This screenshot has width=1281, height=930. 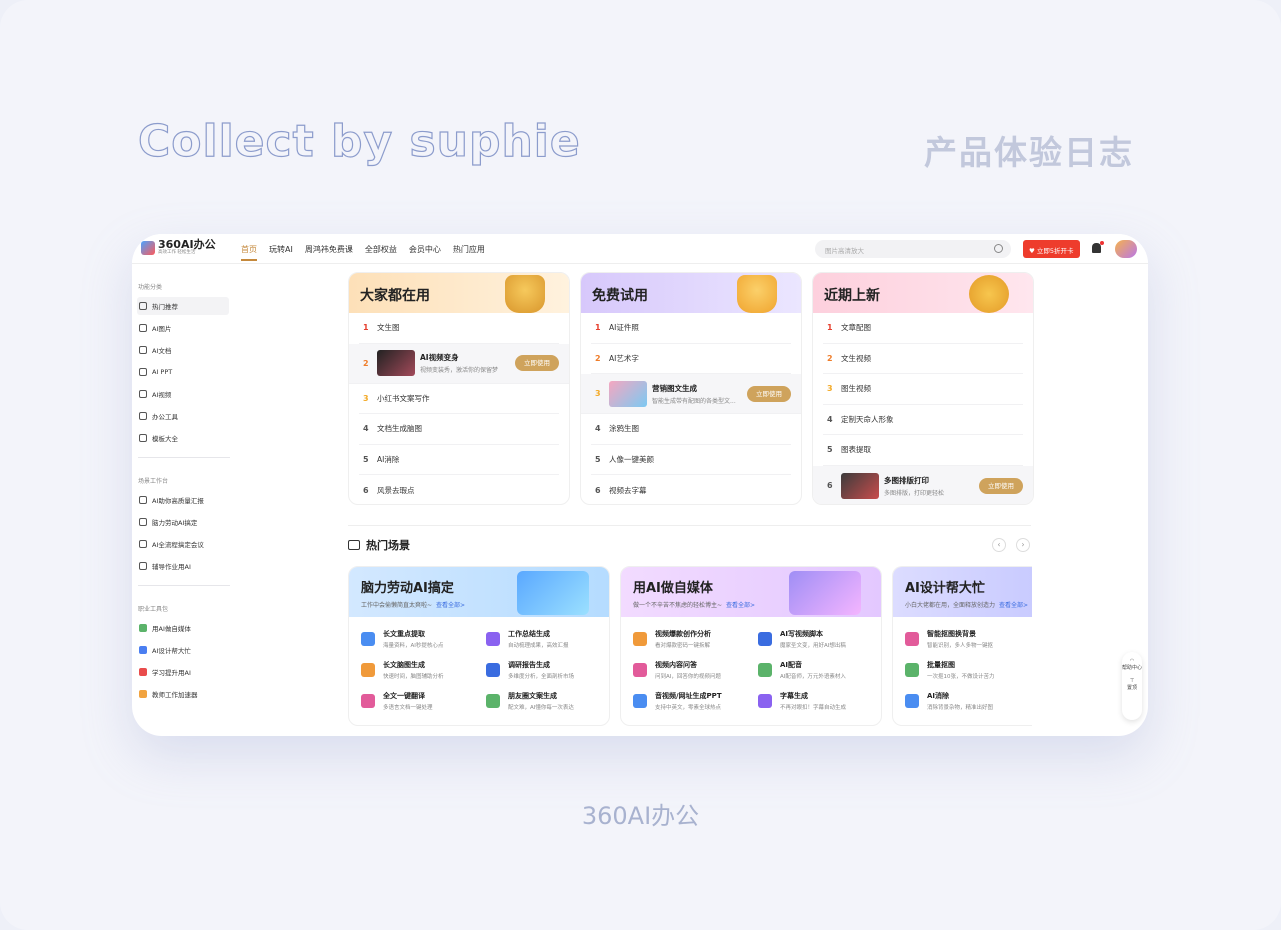 What do you see at coordinates (691, 429) in the screenshot?
I see `ranking-item: 4 涂鸦生图` at bounding box center [691, 429].